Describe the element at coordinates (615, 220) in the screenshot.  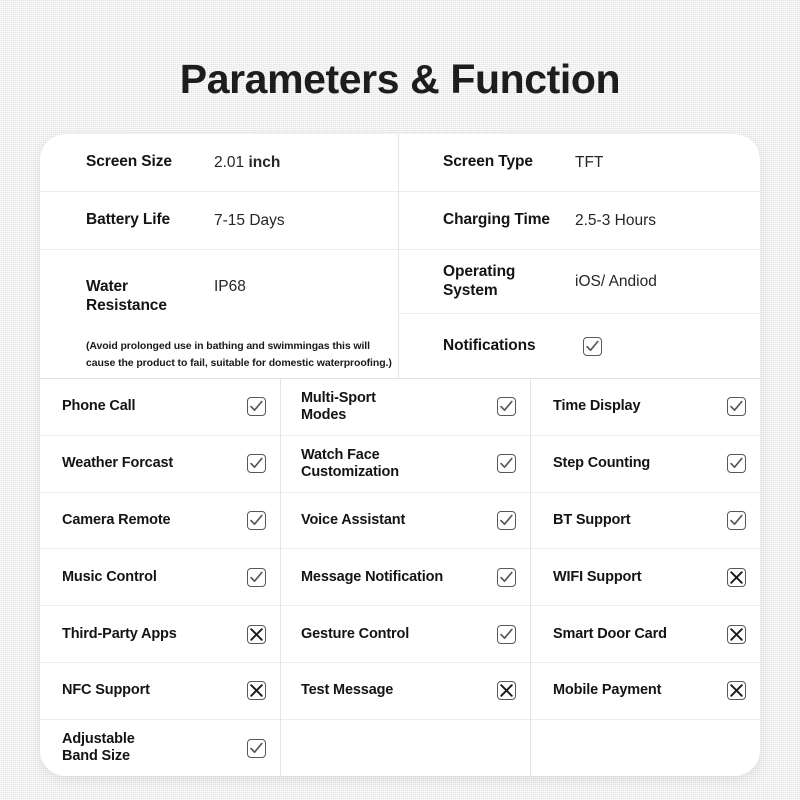
I see `spec-value-charging-time: 2.5-3 Hours` at that location.